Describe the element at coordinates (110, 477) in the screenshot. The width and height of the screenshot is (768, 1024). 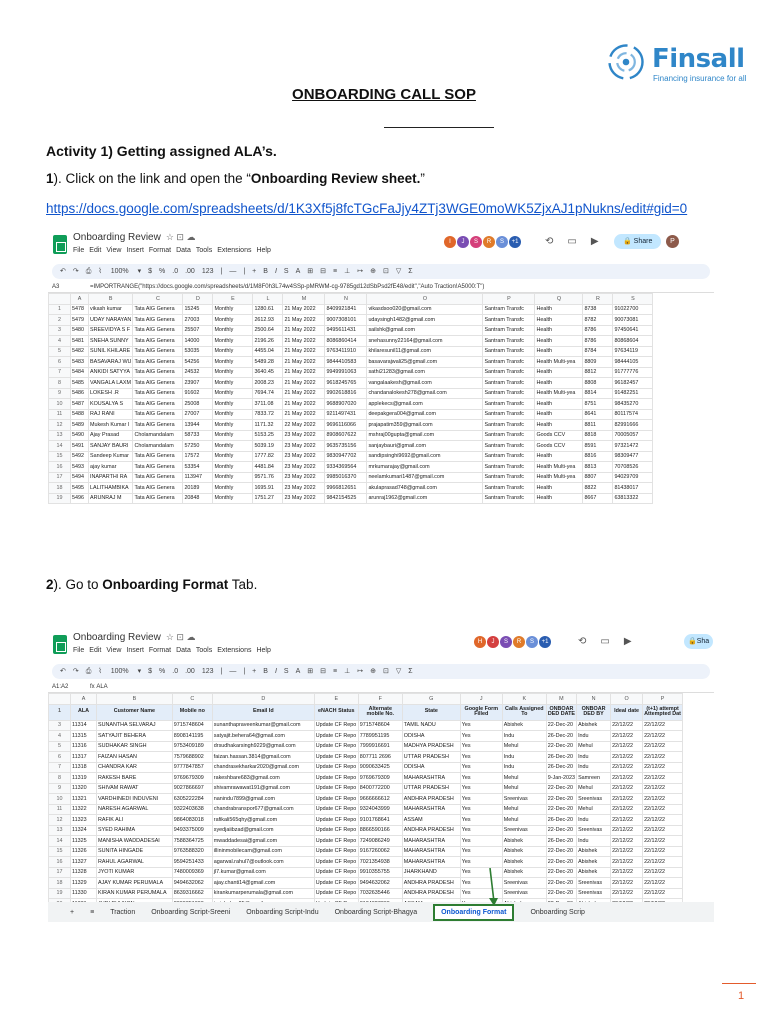
I see `cell: INAPARTHI RA` at that location.